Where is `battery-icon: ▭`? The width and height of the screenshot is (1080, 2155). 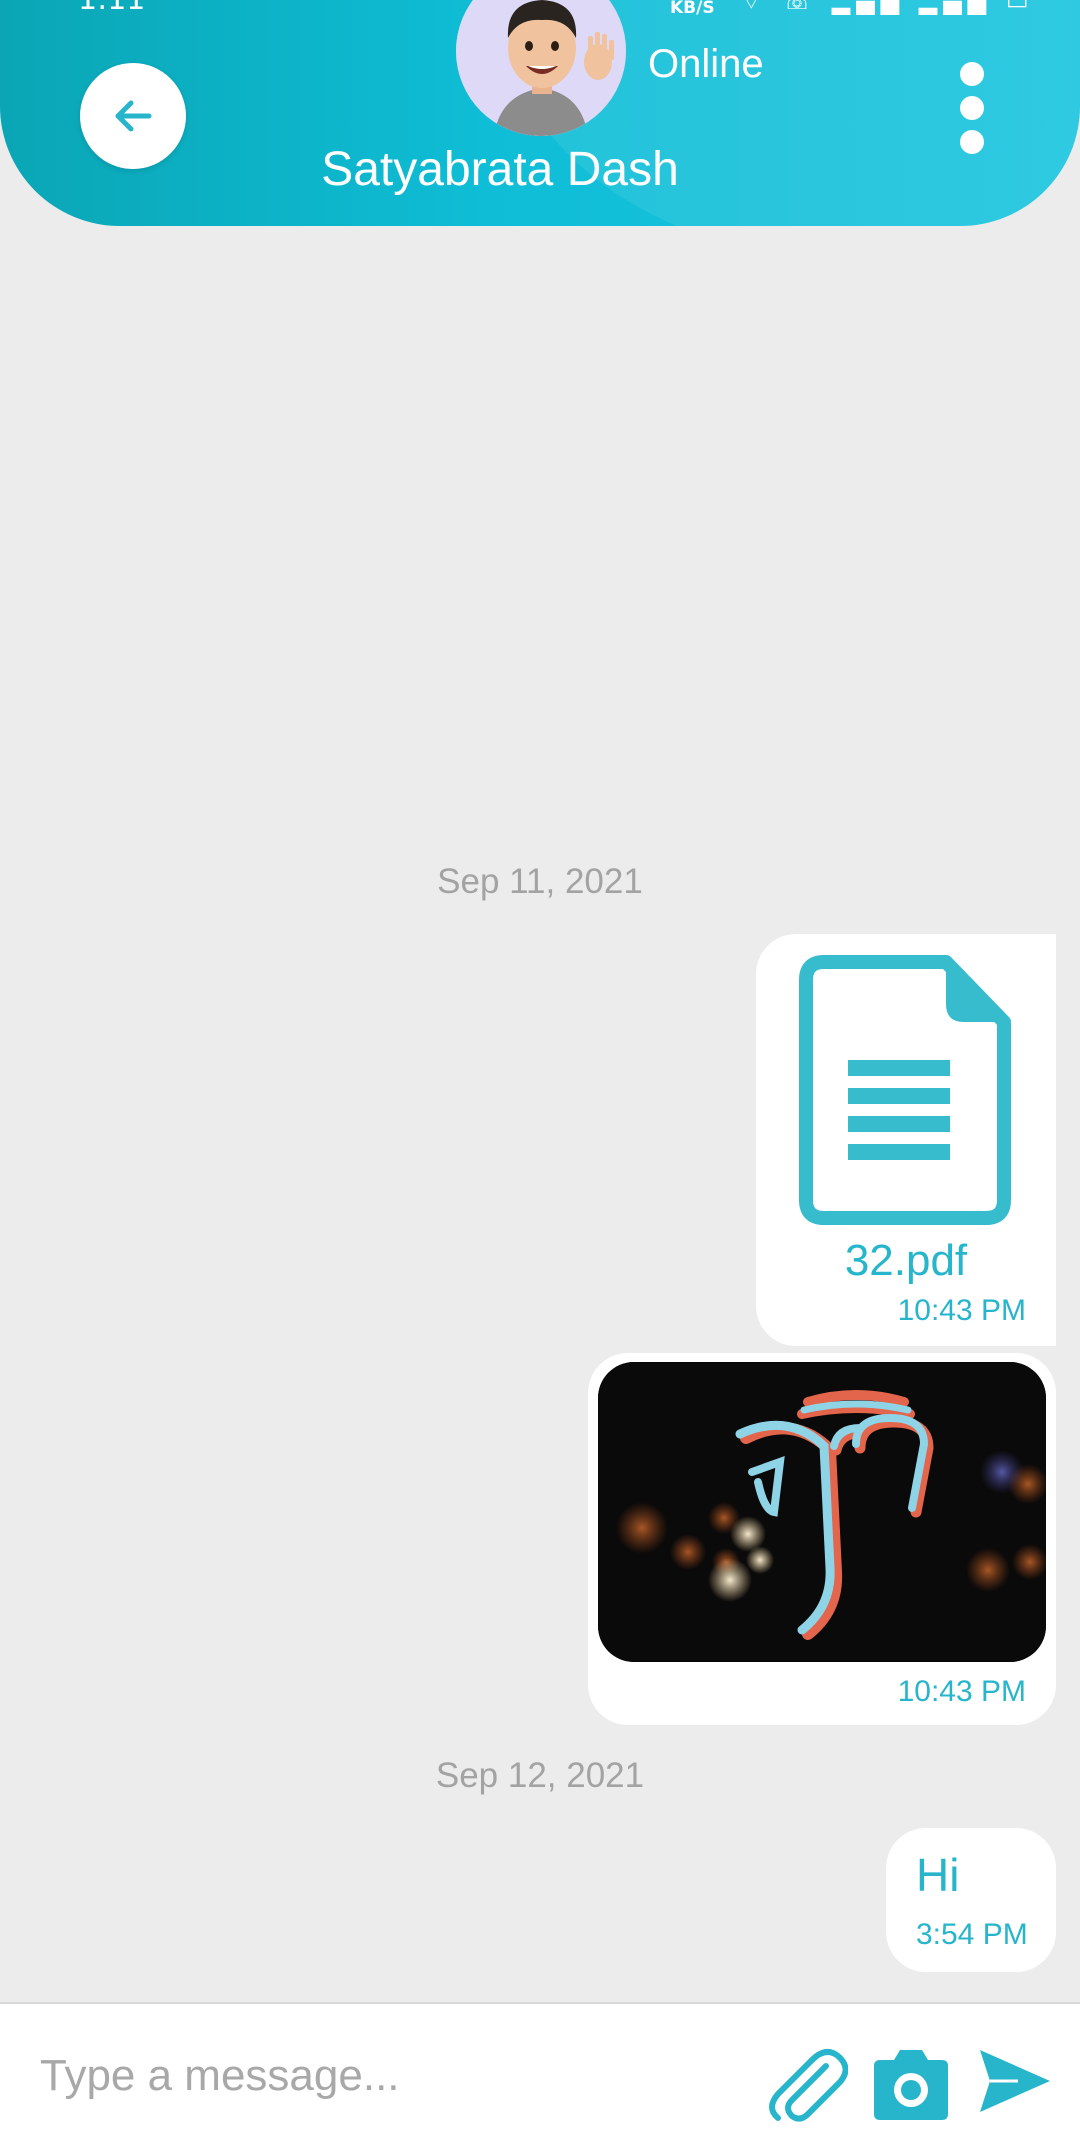
battery-icon: ▭ is located at coordinates (1020, 7).